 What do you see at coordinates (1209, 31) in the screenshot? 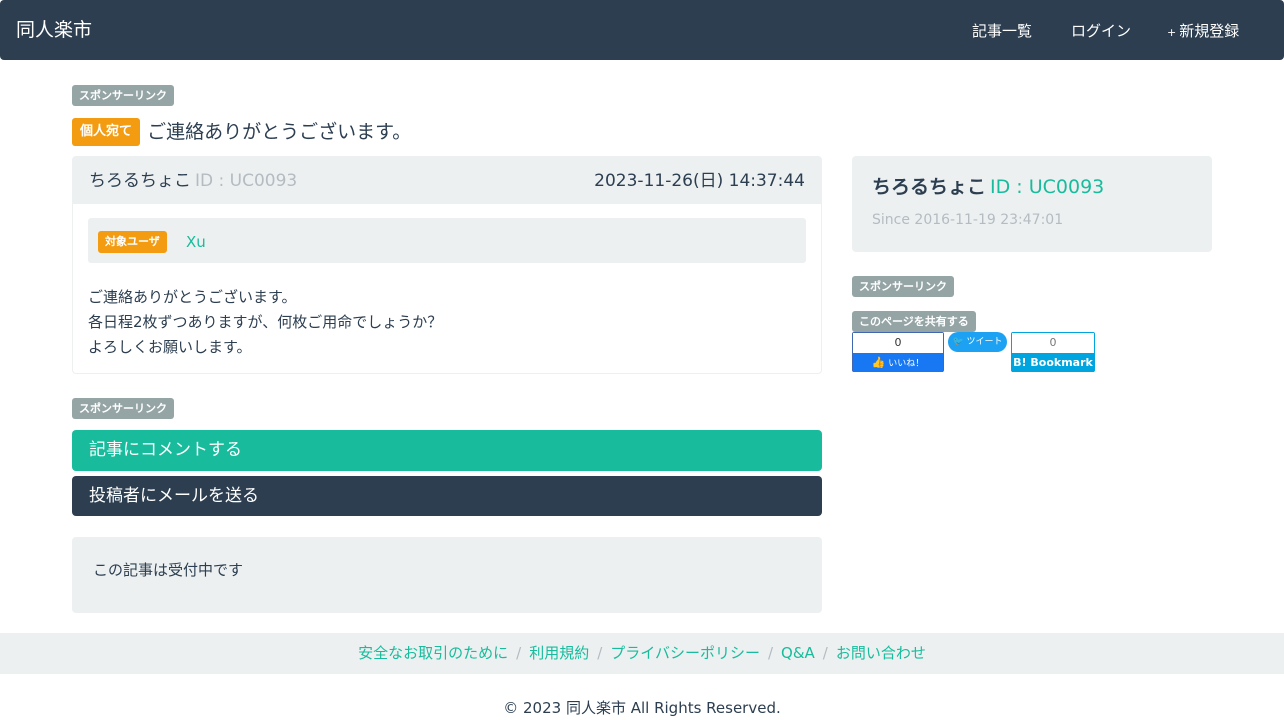
I see `nav-item-register-label: 新規登録` at bounding box center [1209, 31].